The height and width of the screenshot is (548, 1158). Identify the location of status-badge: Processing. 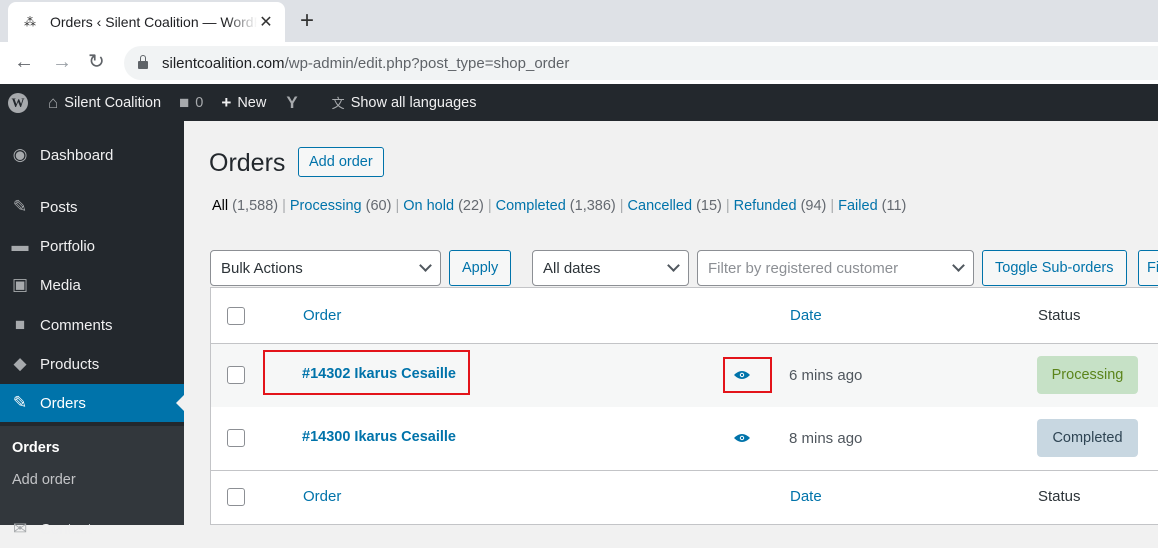
(1087, 375).